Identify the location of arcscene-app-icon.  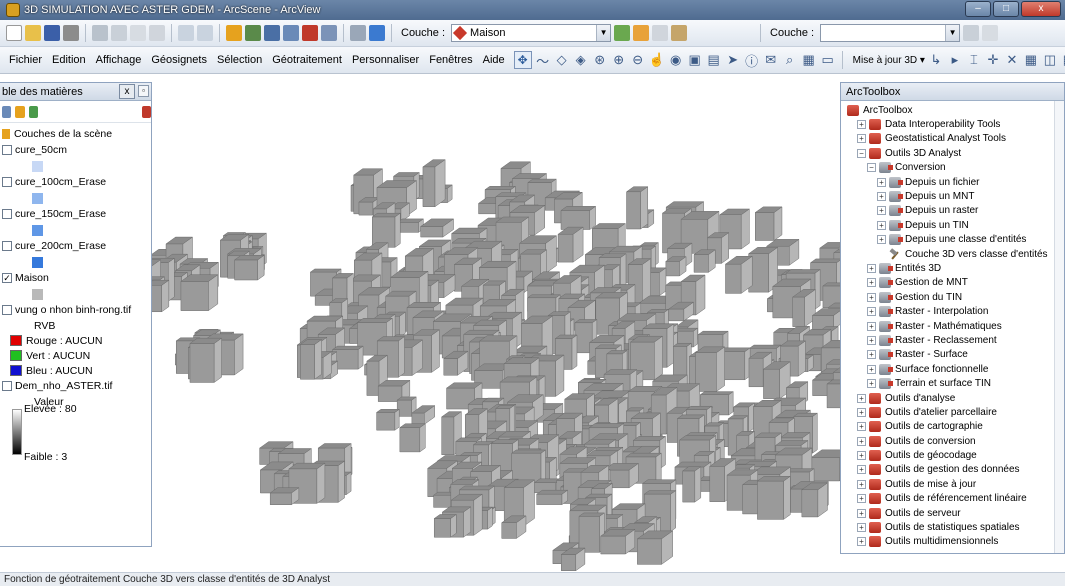
(13, 10).